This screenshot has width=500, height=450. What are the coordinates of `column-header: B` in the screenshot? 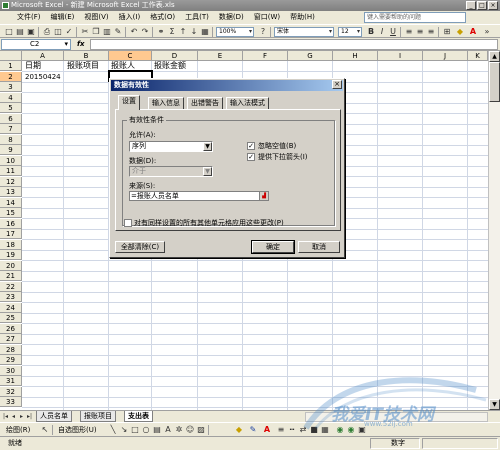 It's located at (86, 56).